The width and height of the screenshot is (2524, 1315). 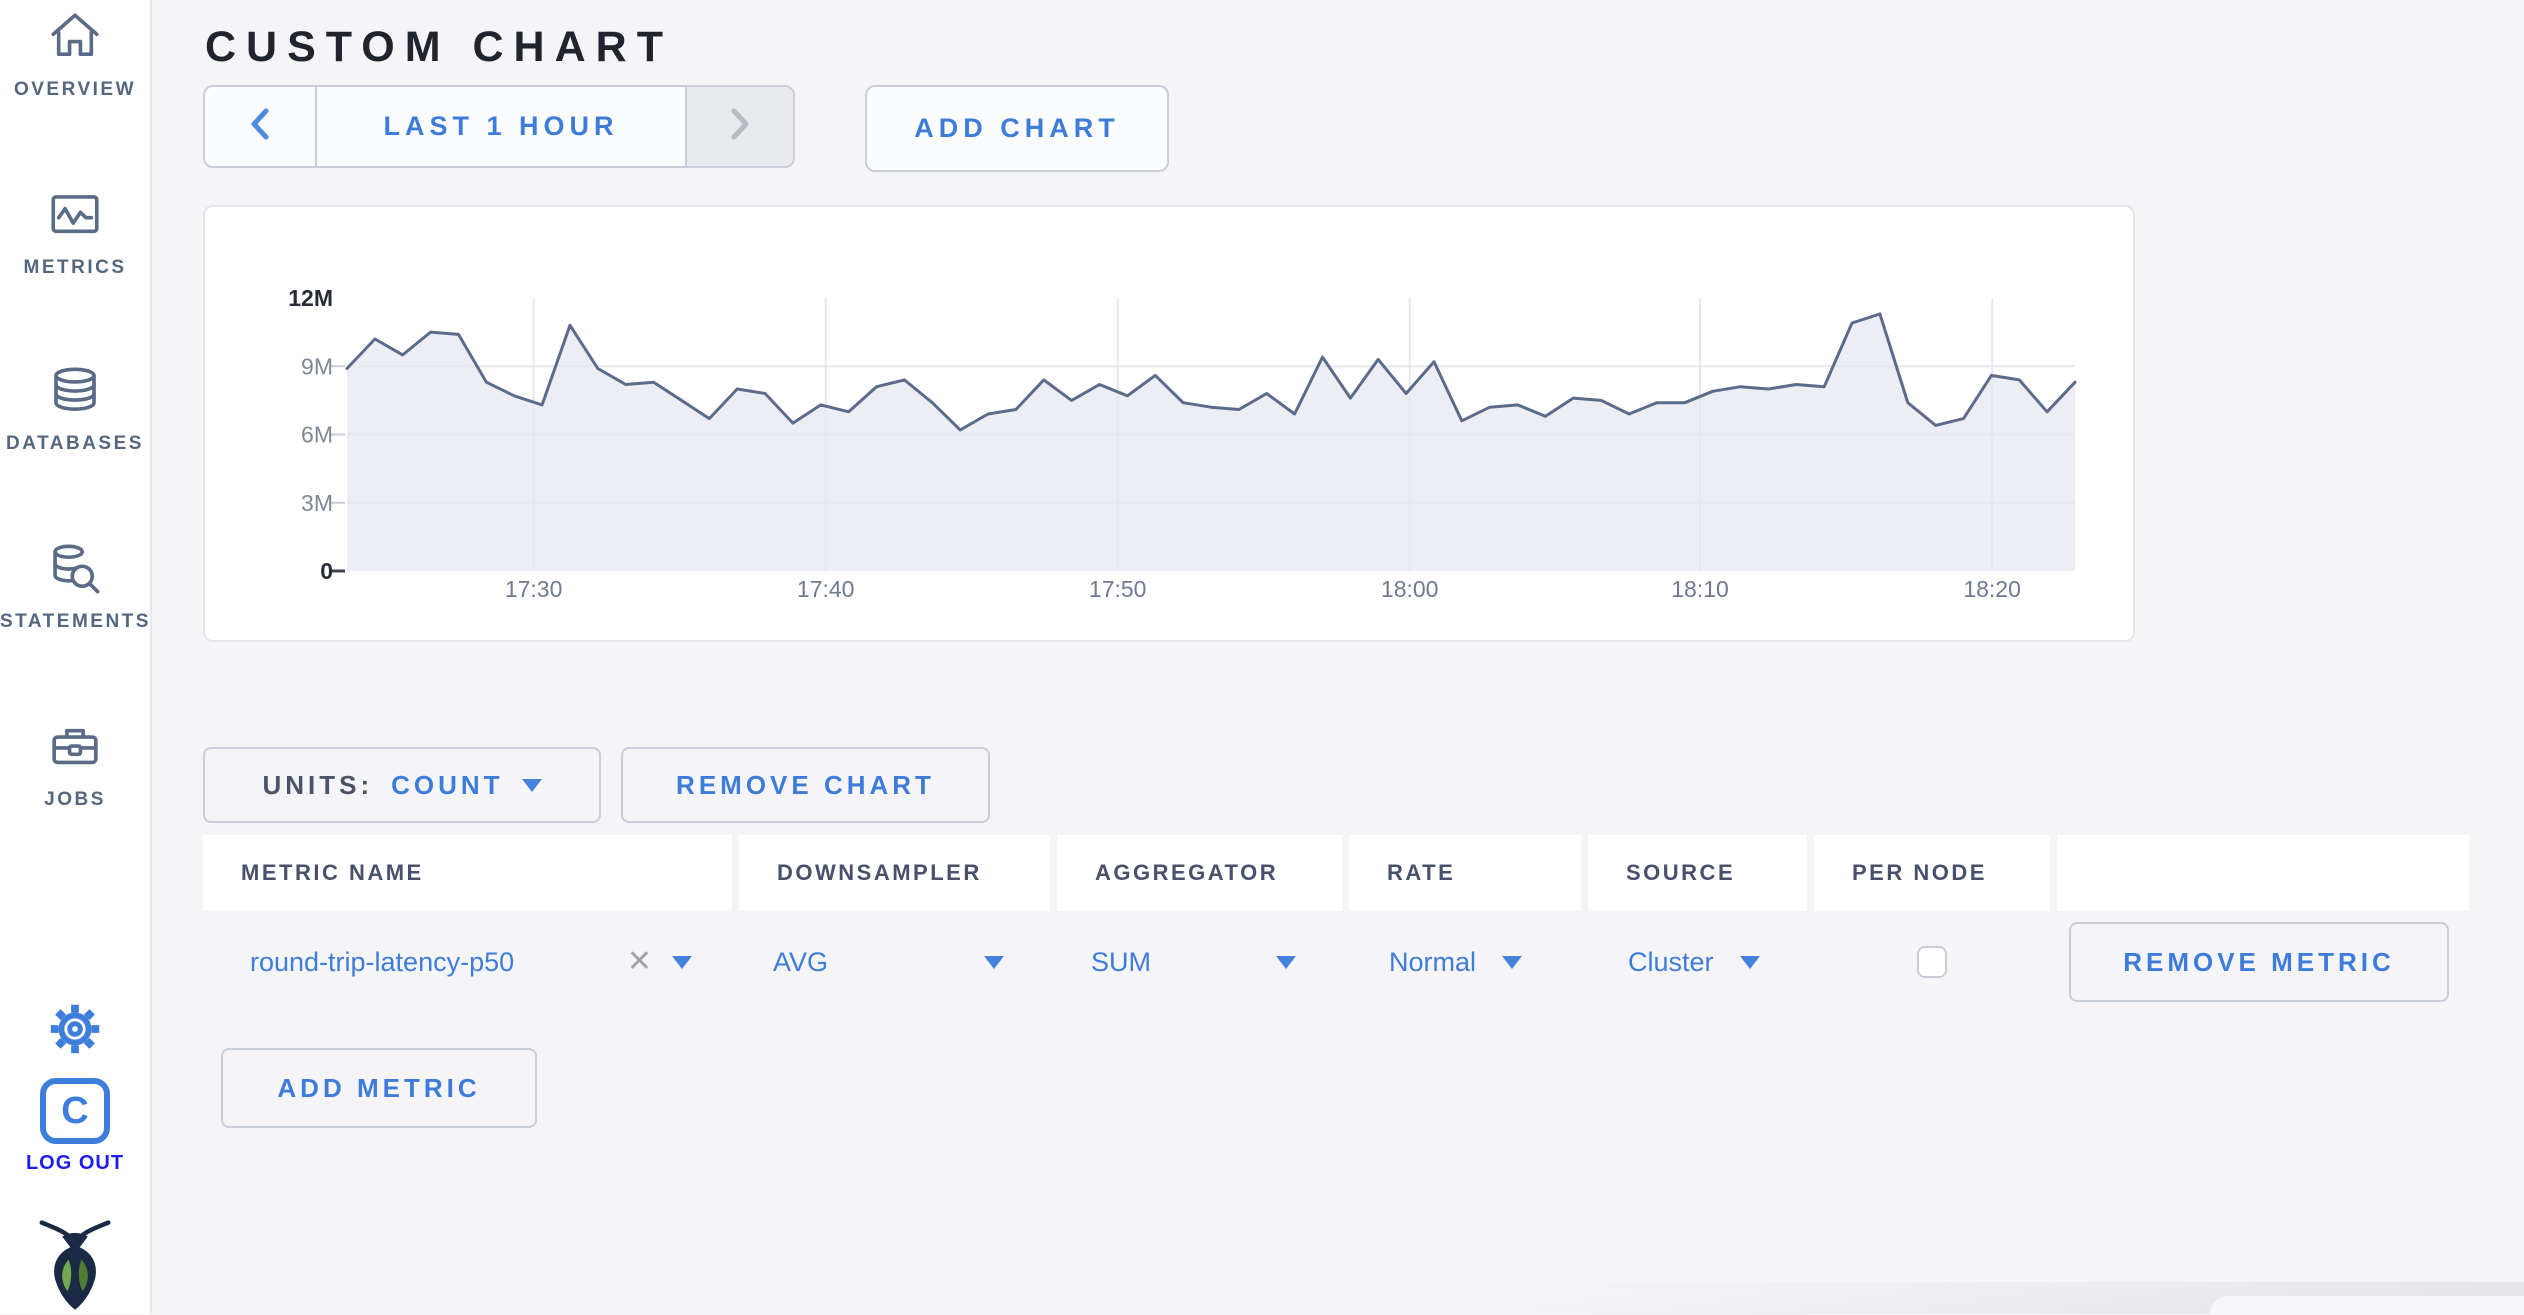 What do you see at coordinates (317, 503) in the screenshot?
I see `svg-text: 3M` at bounding box center [317, 503].